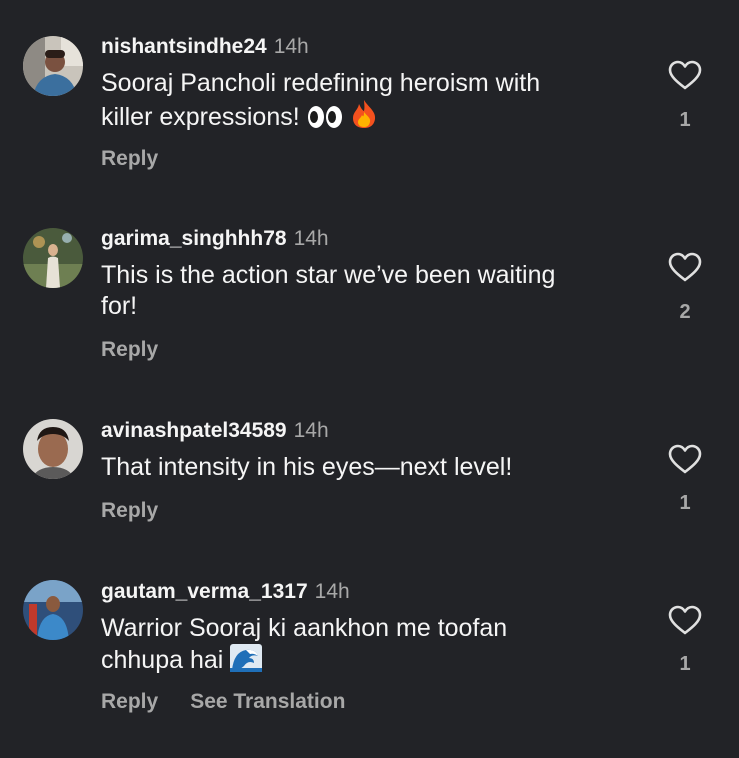  I want to click on username: avinashpatel34589, so click(194, 430).